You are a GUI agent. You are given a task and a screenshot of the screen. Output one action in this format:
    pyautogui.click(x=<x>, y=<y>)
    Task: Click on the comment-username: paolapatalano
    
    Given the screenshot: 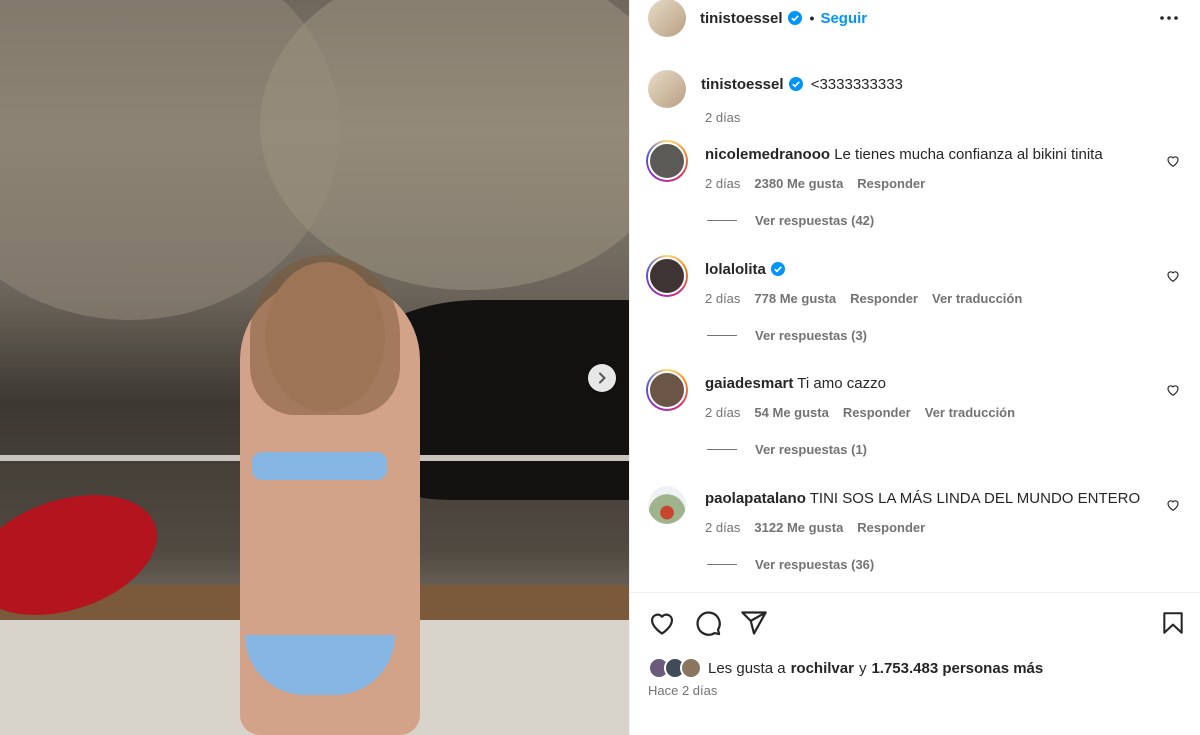 What is the action you would take?
    pyautogui.click(x=755, y=498)
    